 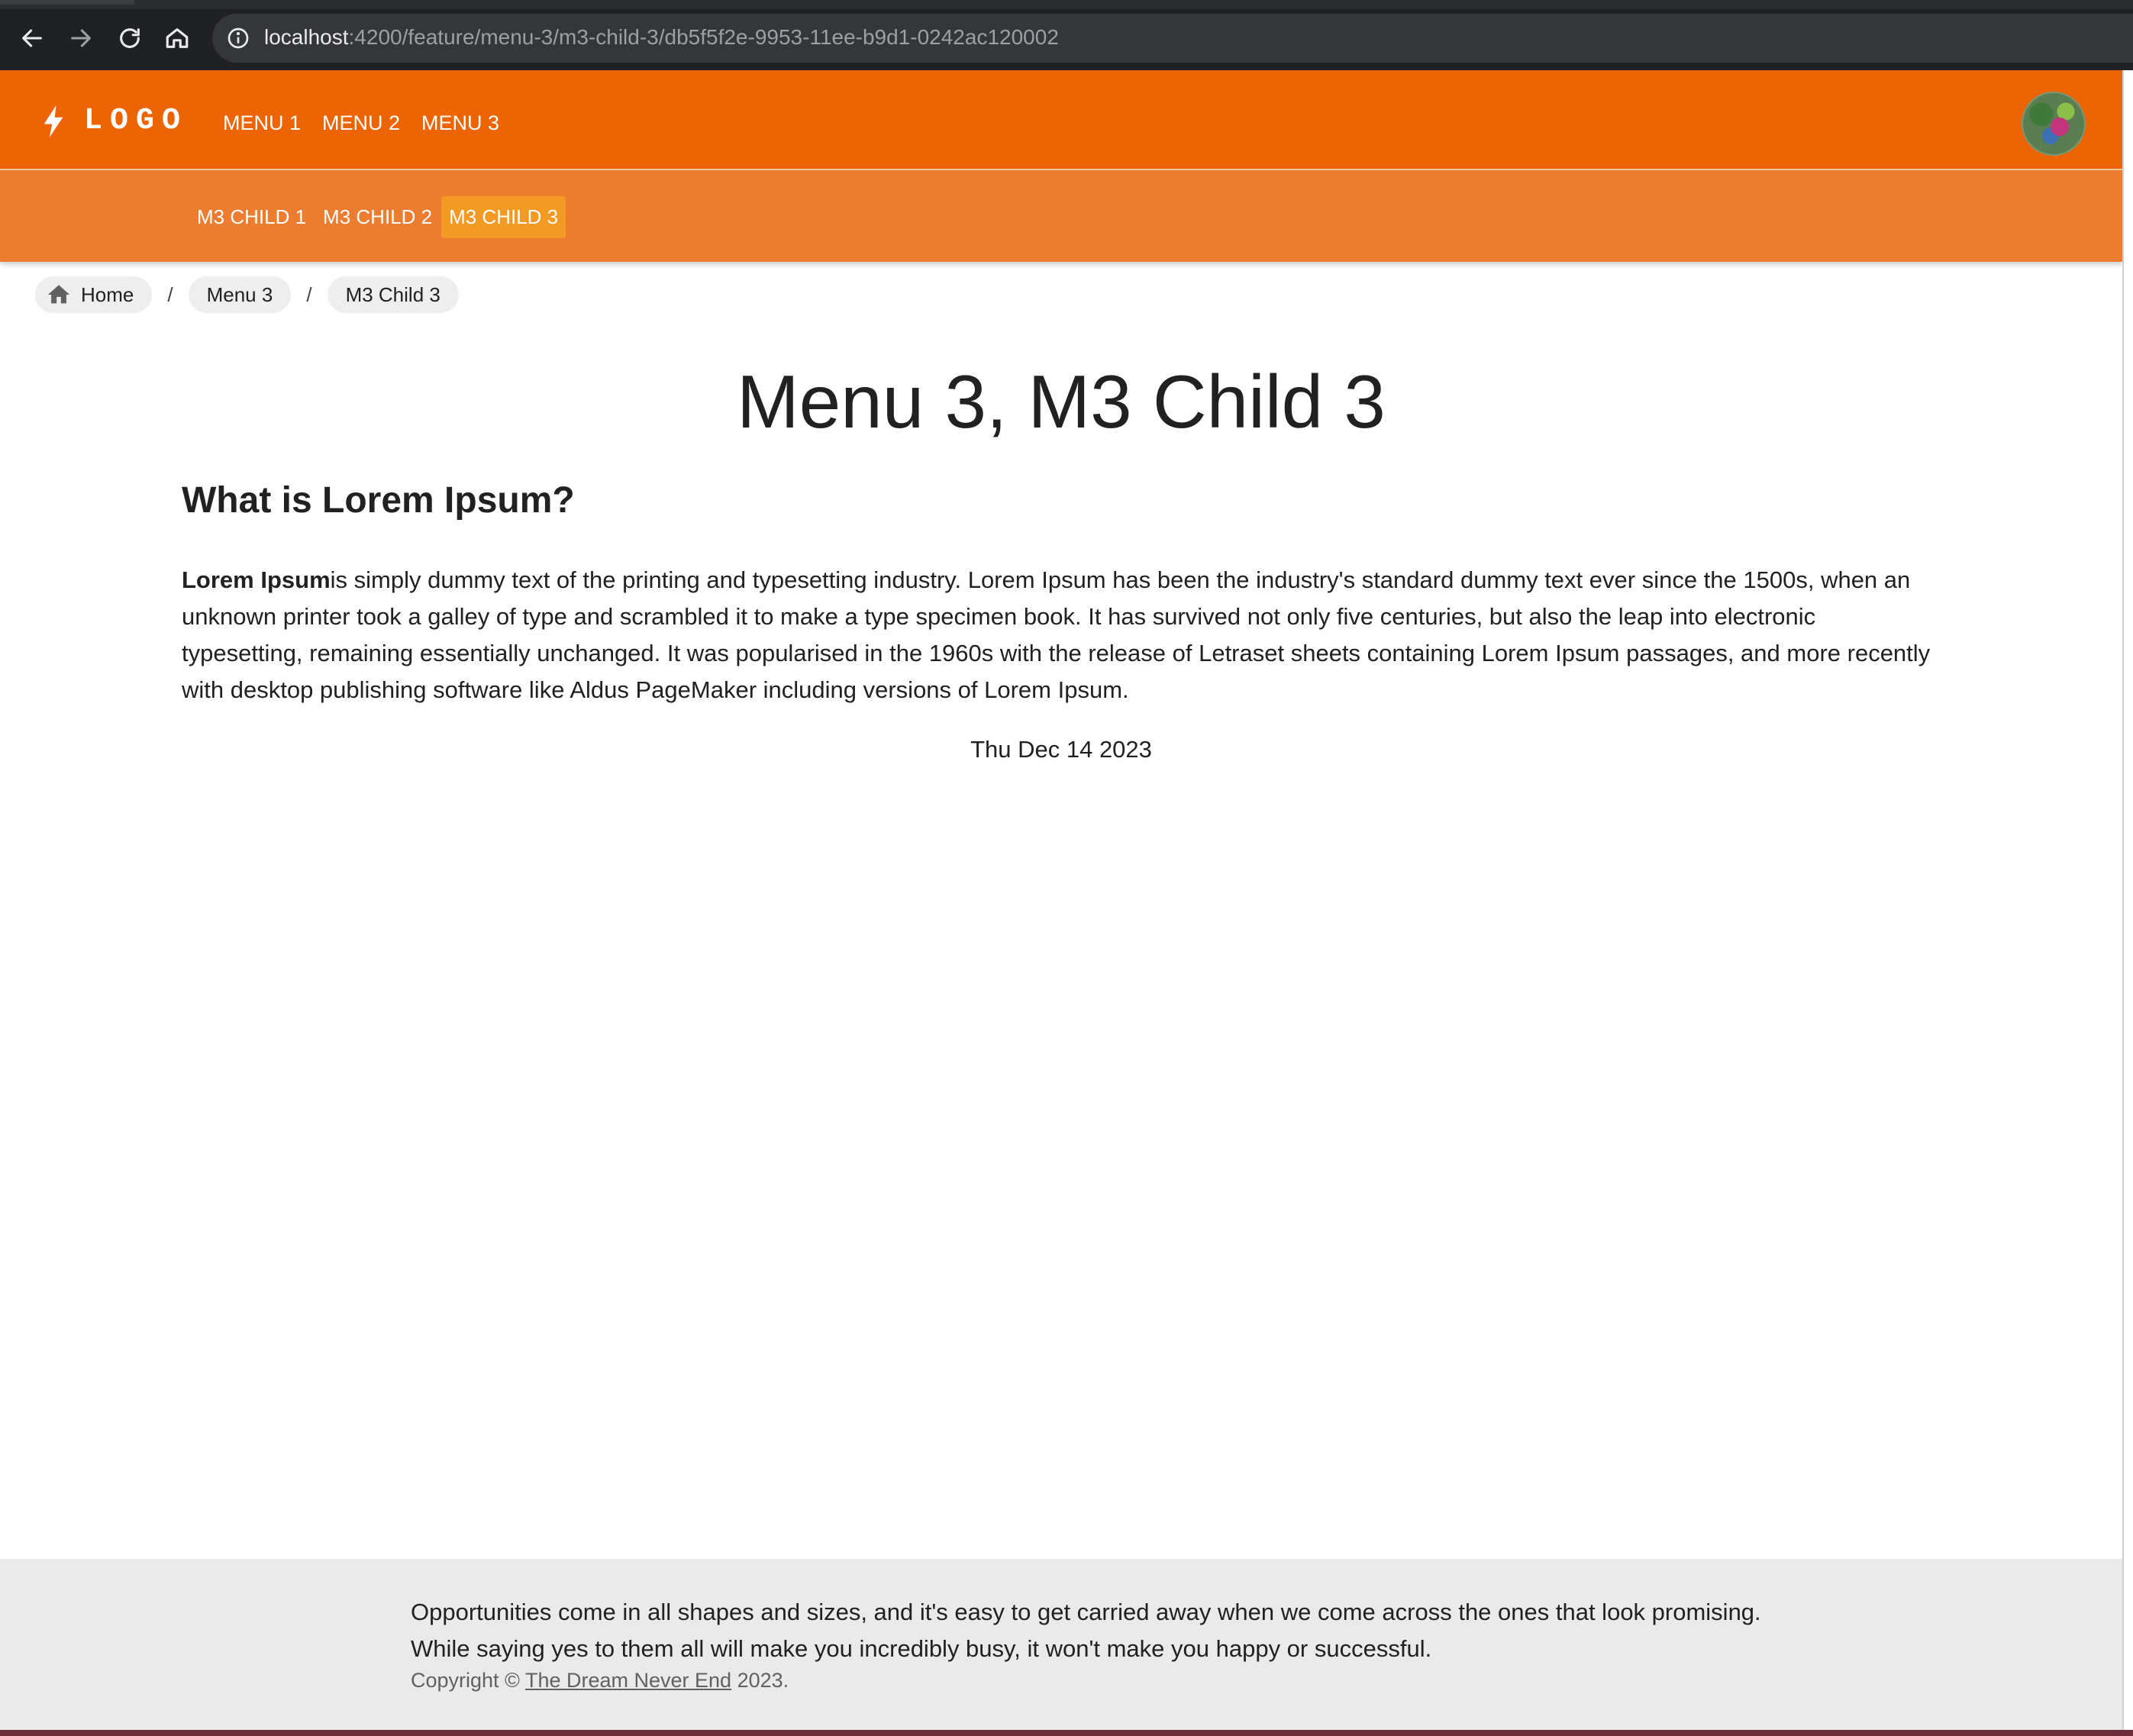 I want to click on arrow-left-icon, so click(x=32, y=38).